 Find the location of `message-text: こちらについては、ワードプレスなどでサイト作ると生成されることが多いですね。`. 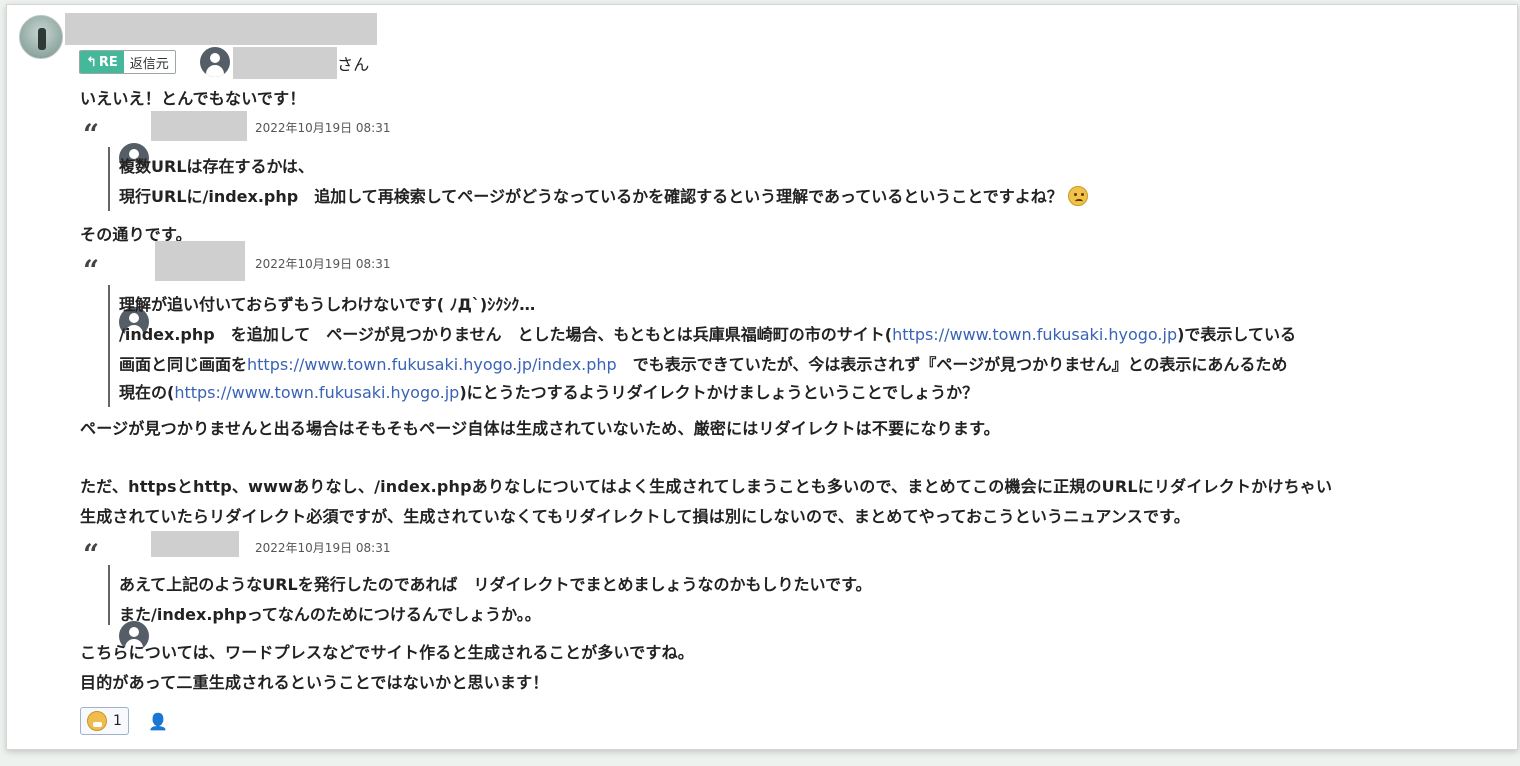

message-text: こちらについては、ワードプレスなどでサイト作ると生成されることが多いですね。 is located at coordinates (387, 652).